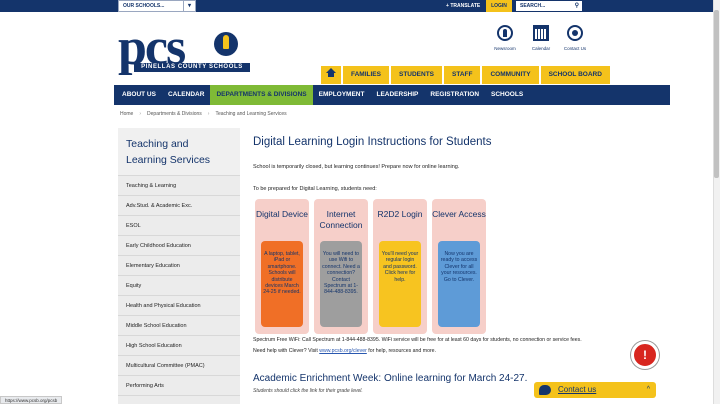 This screenshot has width=720, height=404. What do you see at coordinates (499, 6) in the screenshot?
I see `login-button: LOGIN` at bounding box center [499, 6].